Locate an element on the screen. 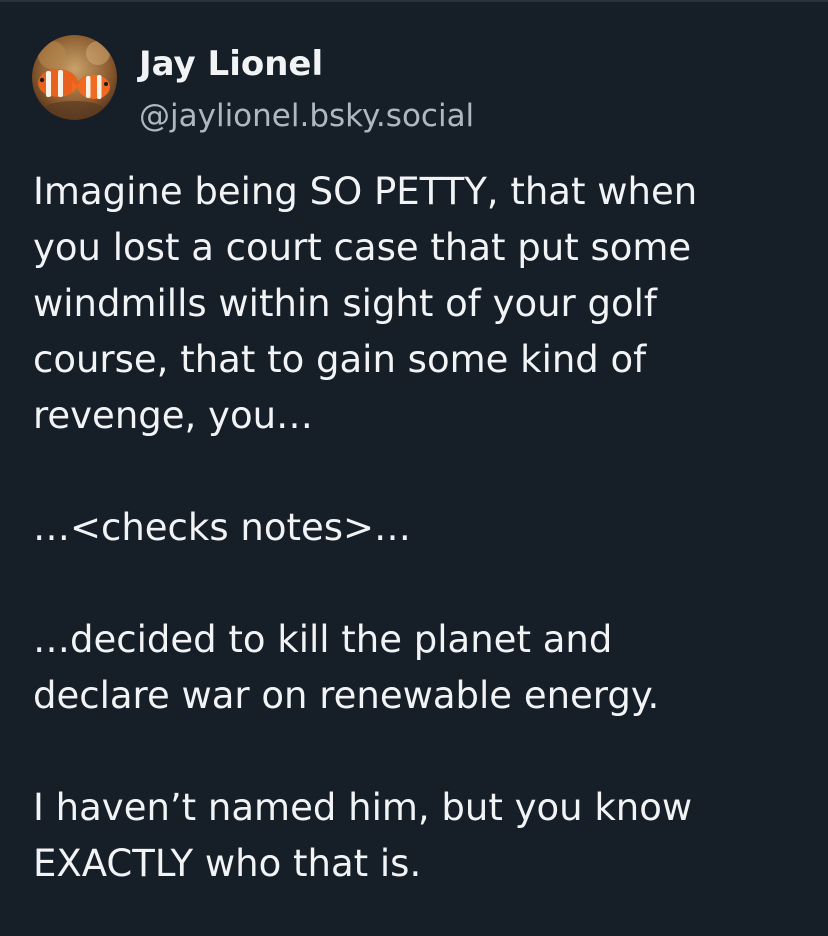 This screenshot has height=936, width=828. clownfish-avatar-icon is located at coordinates (74, 77).